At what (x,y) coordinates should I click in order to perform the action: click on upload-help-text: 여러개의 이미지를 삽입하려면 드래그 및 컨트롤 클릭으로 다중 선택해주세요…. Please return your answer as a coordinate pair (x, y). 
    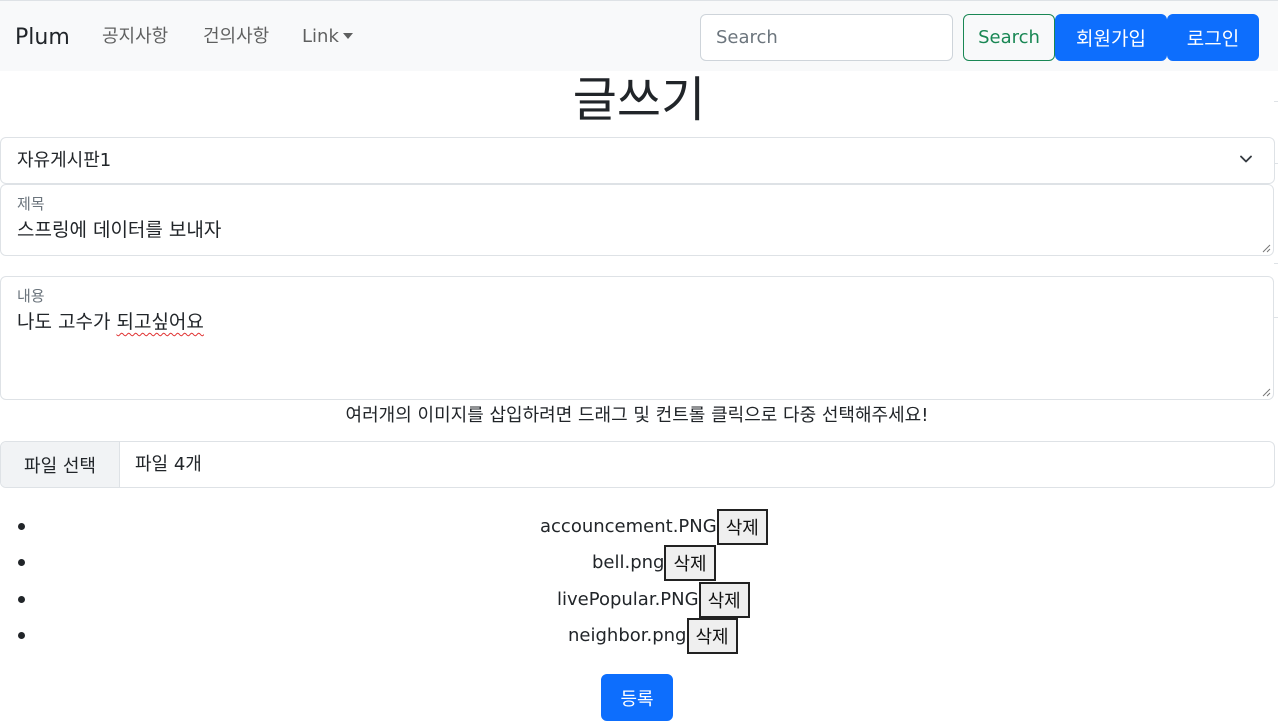
    Looking at the image, I should click on (637, 415).